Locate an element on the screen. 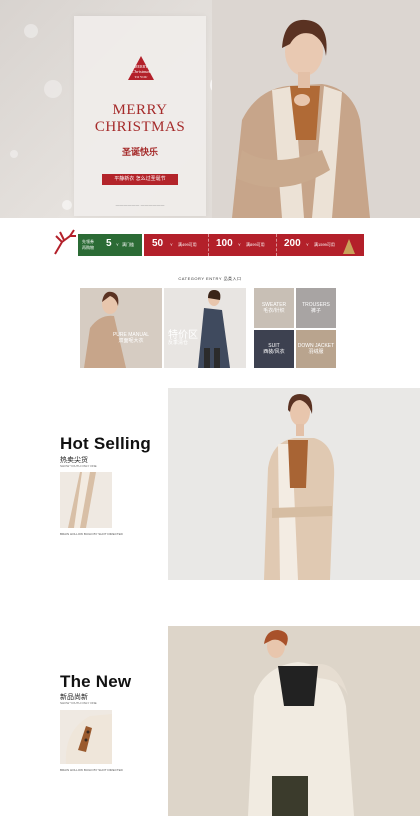 The image size is (420, 840). tree-icon is located at coordinates (349, 246).